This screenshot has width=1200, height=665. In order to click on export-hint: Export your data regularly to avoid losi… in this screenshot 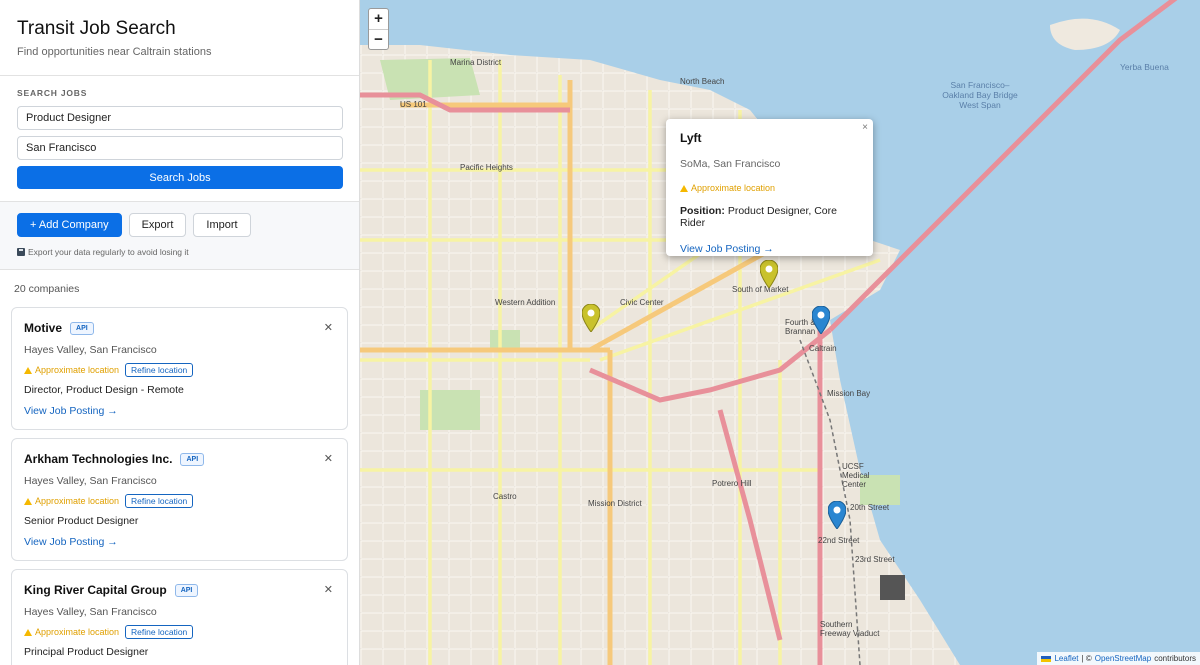, I will do `click(179, 252)`.